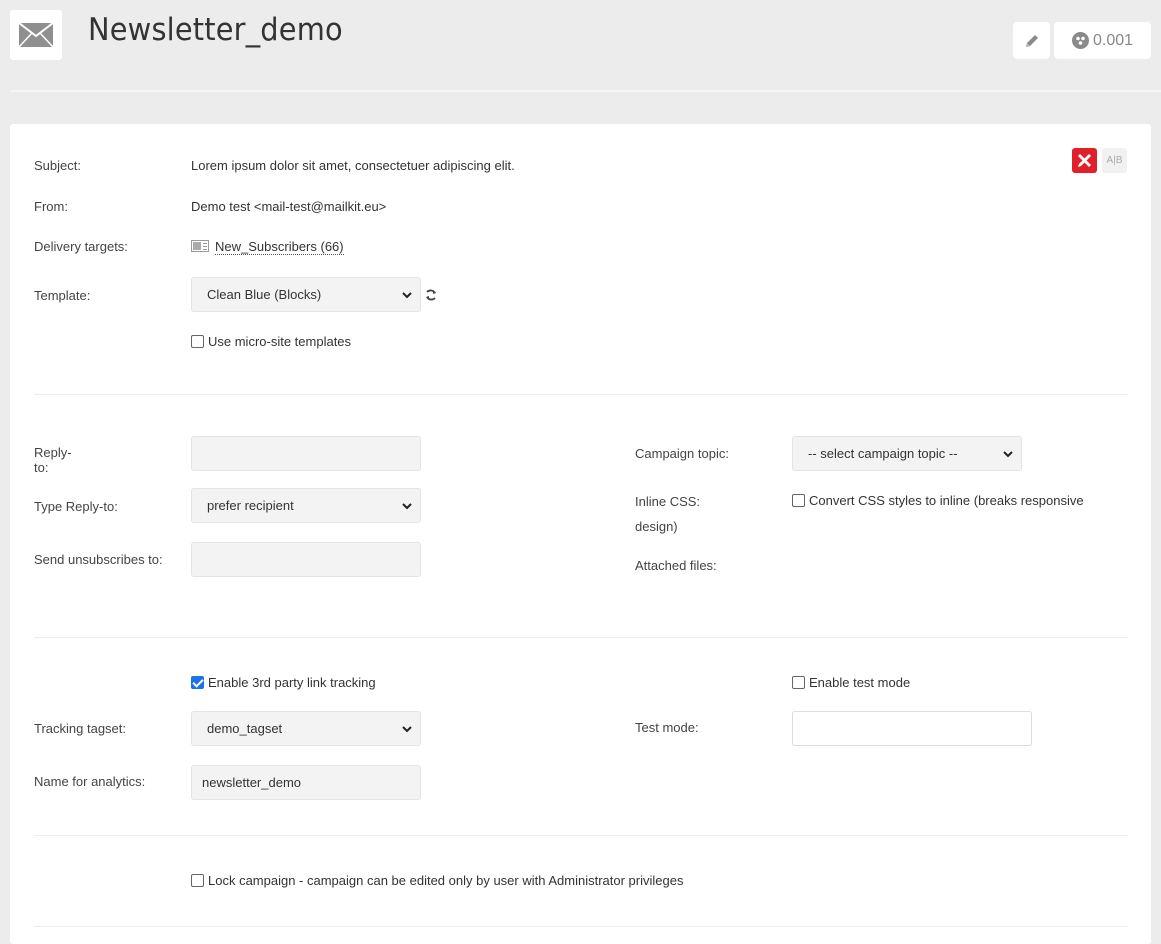 This screenshot has height=944, width=1161. What do you see at coordinates (306, 728) in the screenshot?
I see `tagset-select: demo_tagset` at bounding box center [306, 728].